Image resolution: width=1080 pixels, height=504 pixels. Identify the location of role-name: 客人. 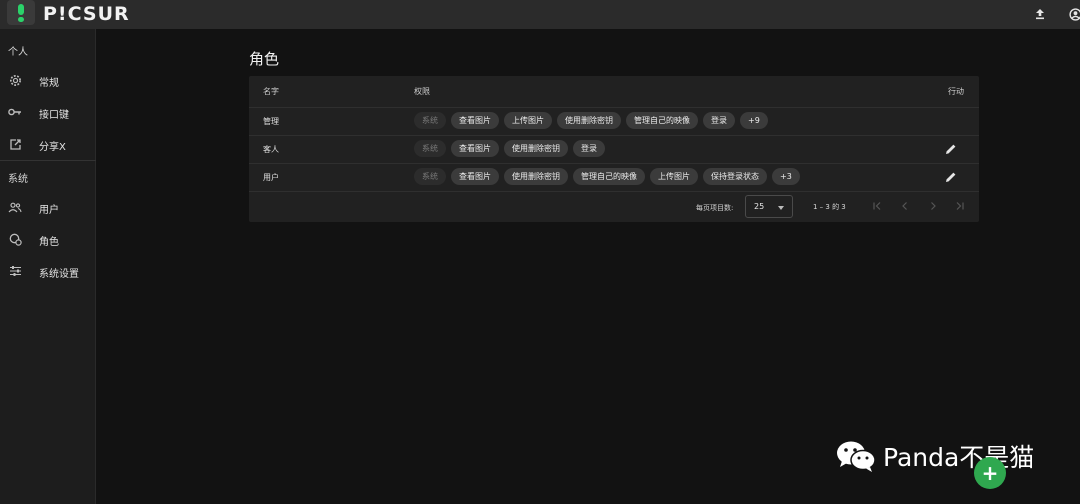
(271, 149).